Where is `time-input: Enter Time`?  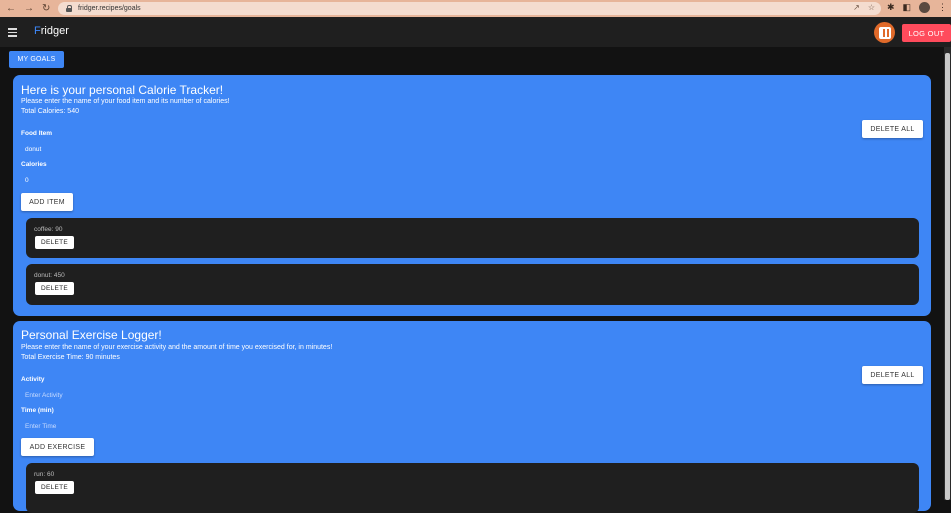 time-input: Enter Time is located at coordinates (40, 426).